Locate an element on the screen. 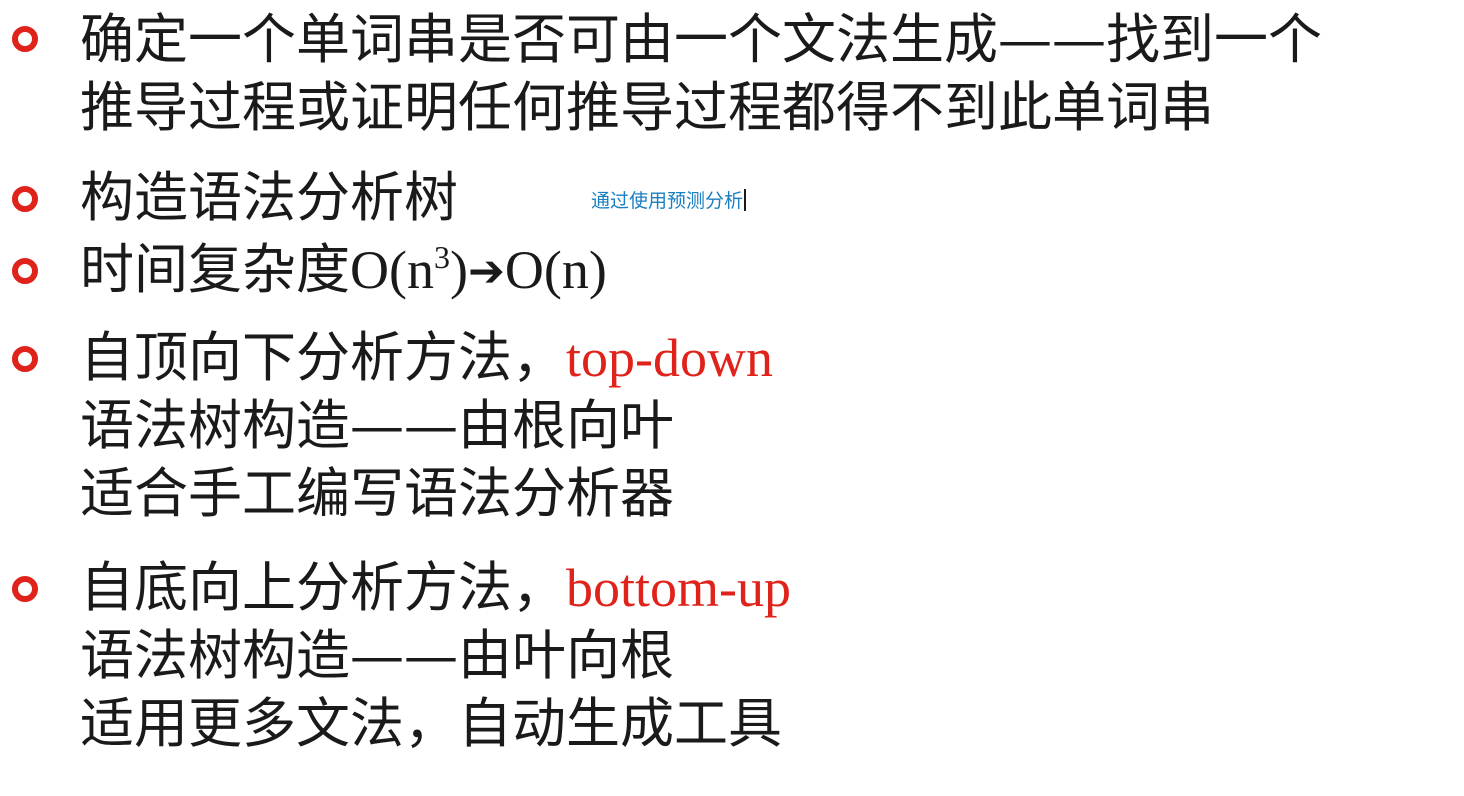 This screenshot has width=1464, height=796. annotation-text: 通过使用预测分析 is located at coordinates (667, 201).